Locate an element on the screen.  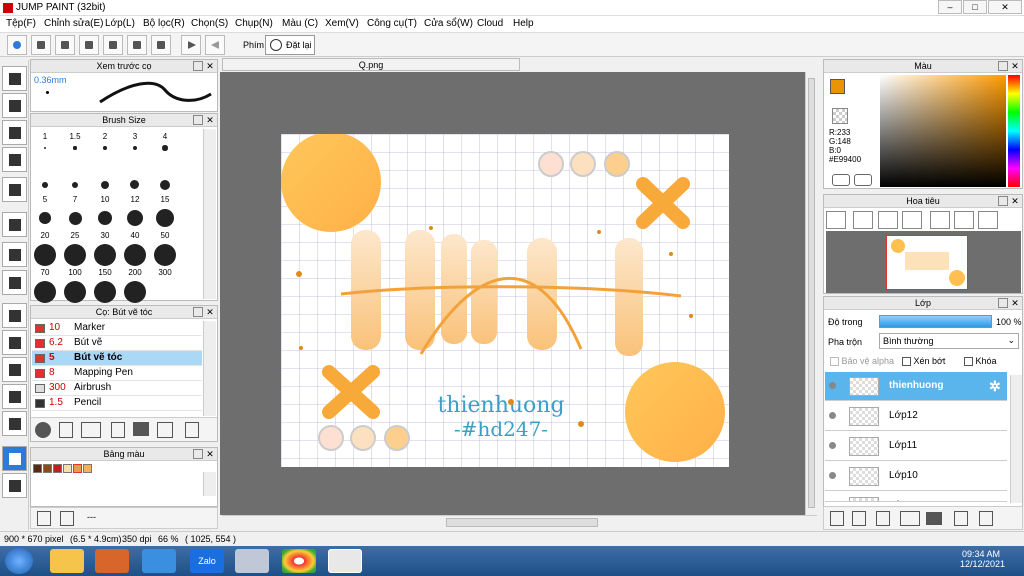
new-palette-icon is located at coordinates (44, 518).